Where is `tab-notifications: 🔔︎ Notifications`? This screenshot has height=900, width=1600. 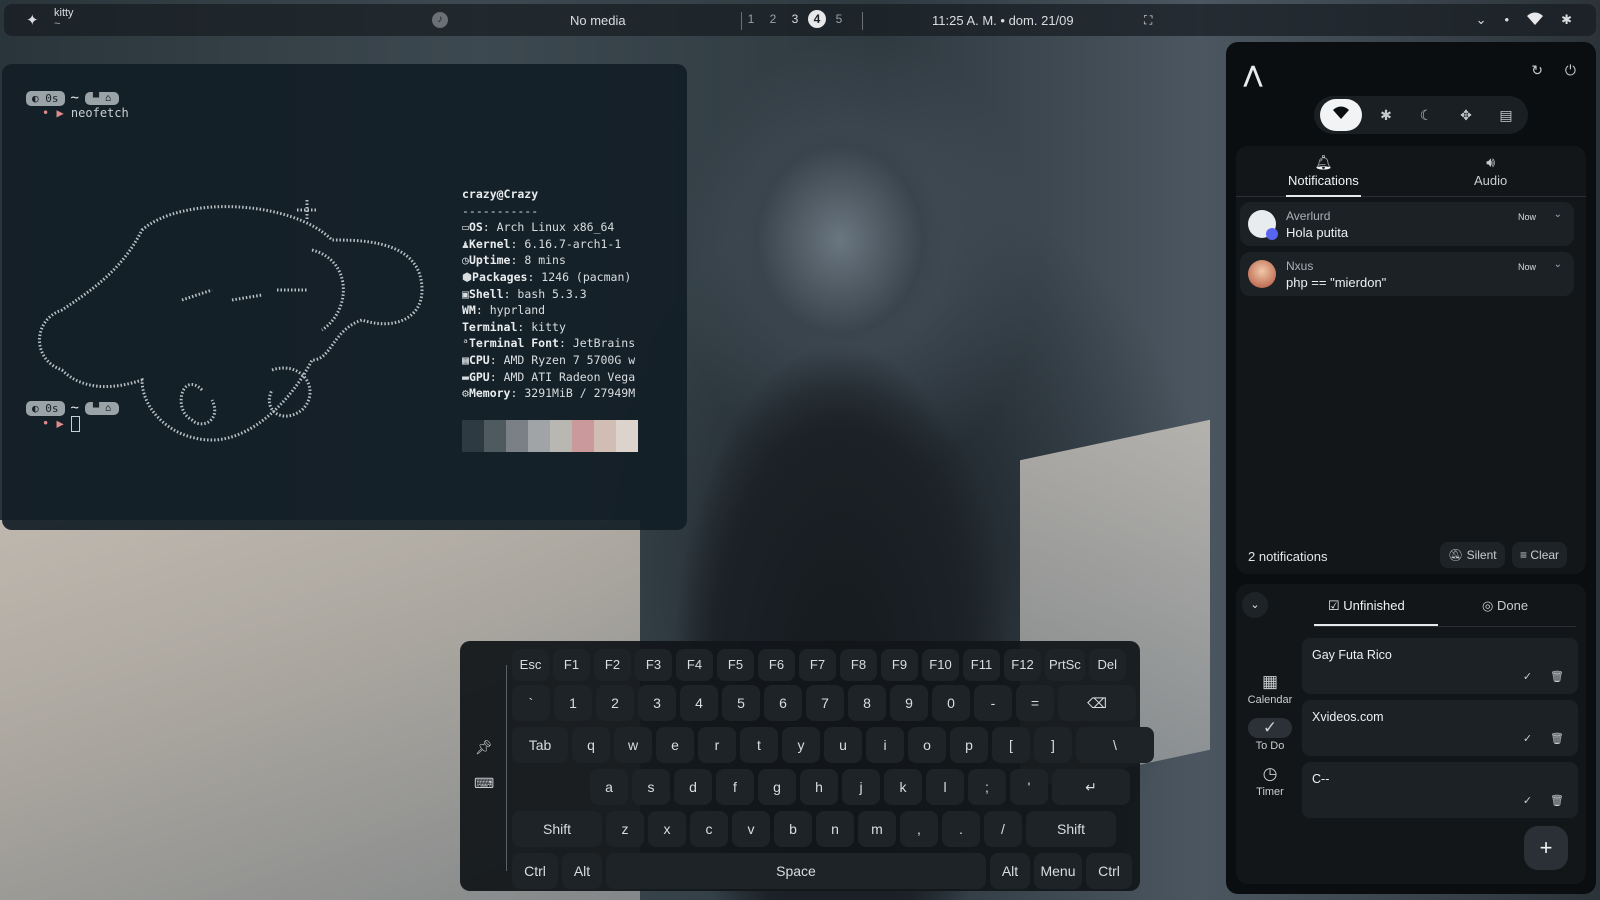
tab-notifications: 🔔︎ Notifications is located at coordinates (1323, 175).